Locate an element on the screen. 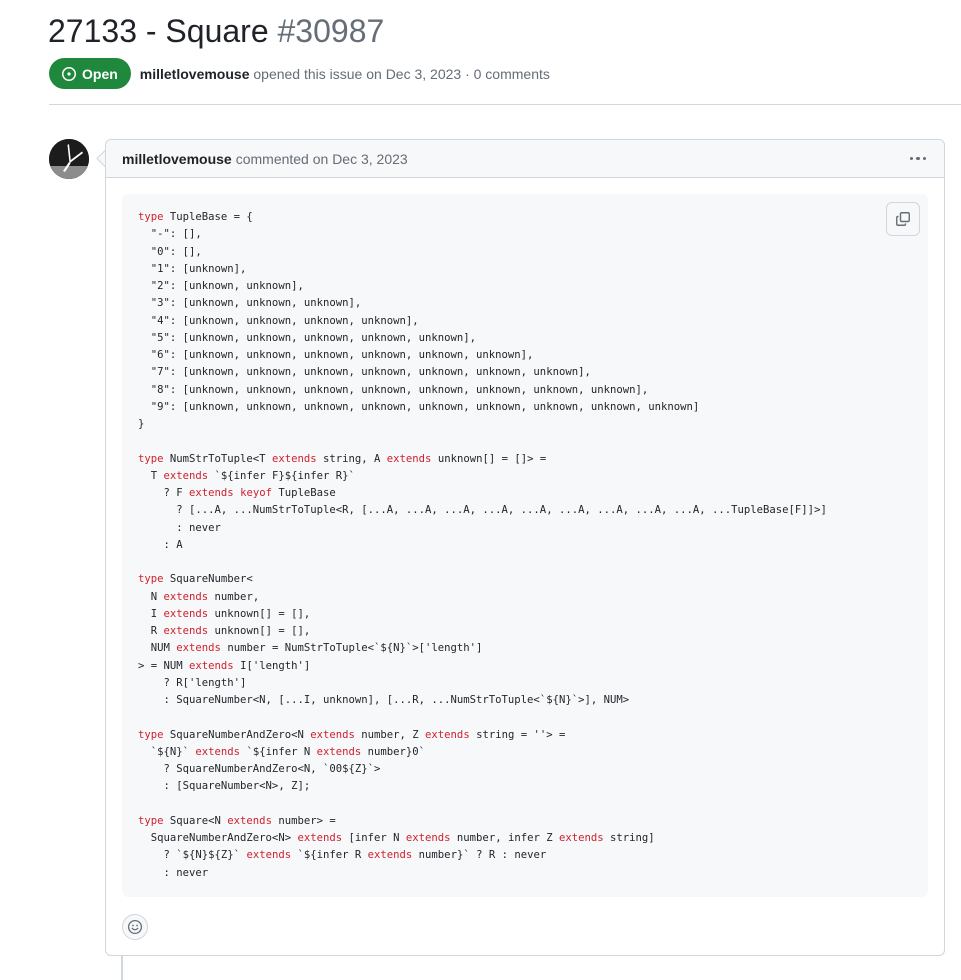  issue-opened-icon is located at coordinates (69, 73).